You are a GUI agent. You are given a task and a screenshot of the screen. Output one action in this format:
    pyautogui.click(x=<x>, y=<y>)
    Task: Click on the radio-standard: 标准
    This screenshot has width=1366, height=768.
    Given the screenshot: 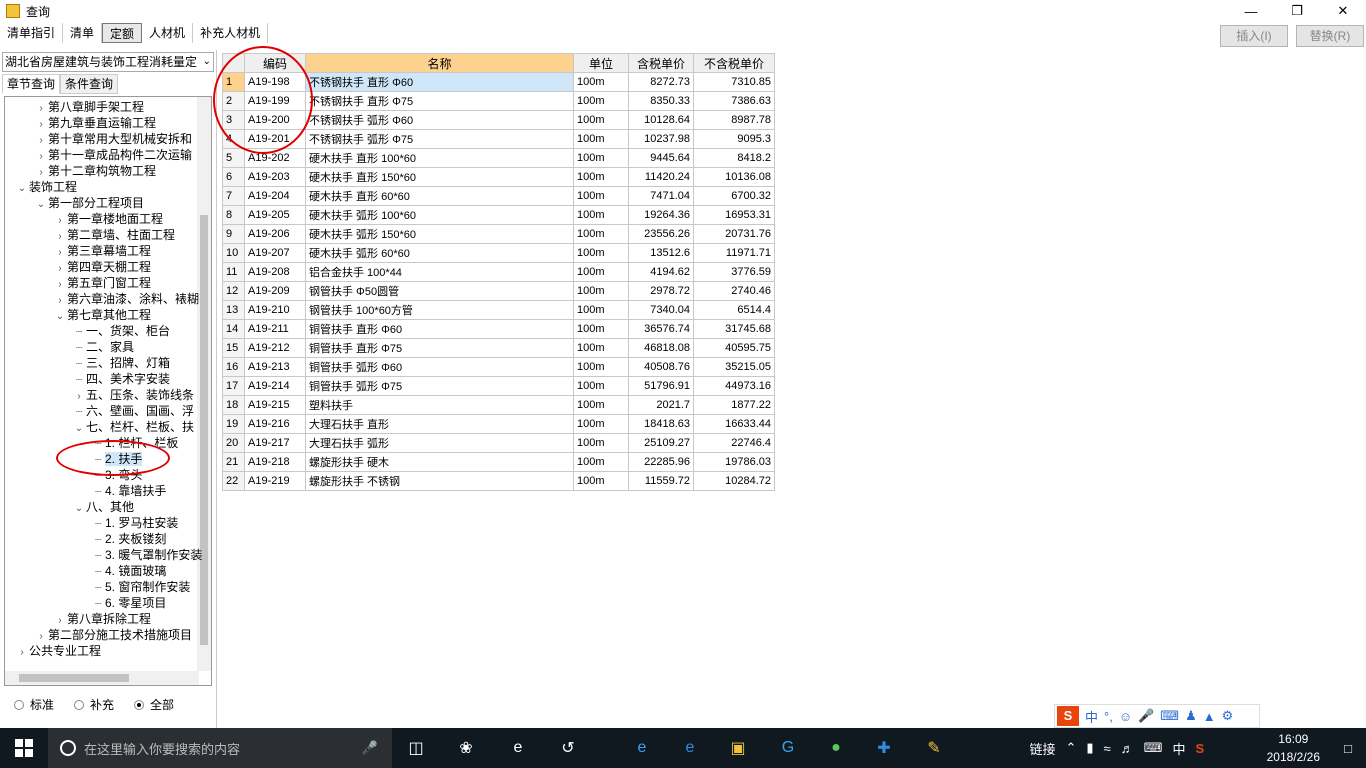 What is the action you would take?
    pyautogui.click(x=34, y=704)
    